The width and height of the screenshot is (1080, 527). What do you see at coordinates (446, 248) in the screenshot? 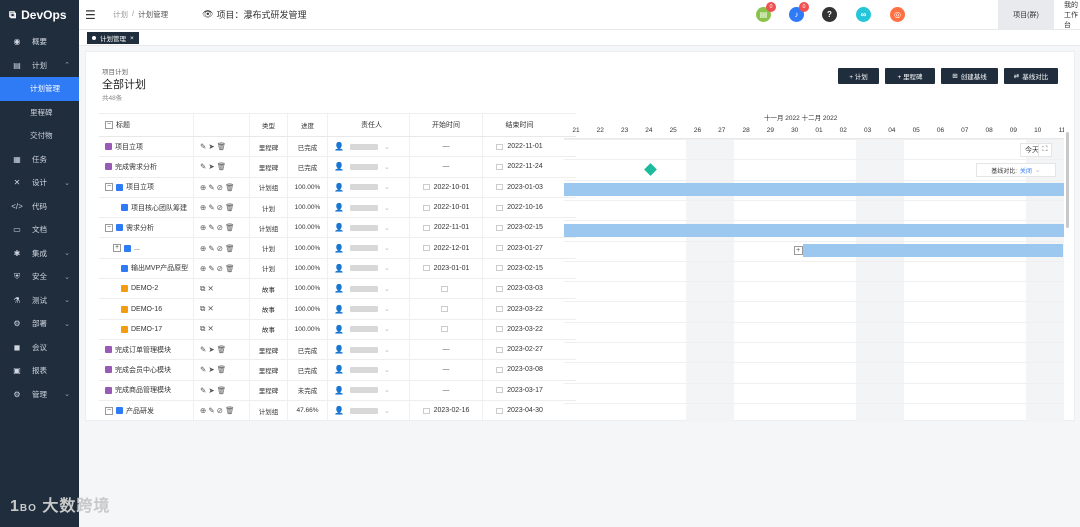
I see `start-cell: 2022-12-01` at bounding box center [446, 248].